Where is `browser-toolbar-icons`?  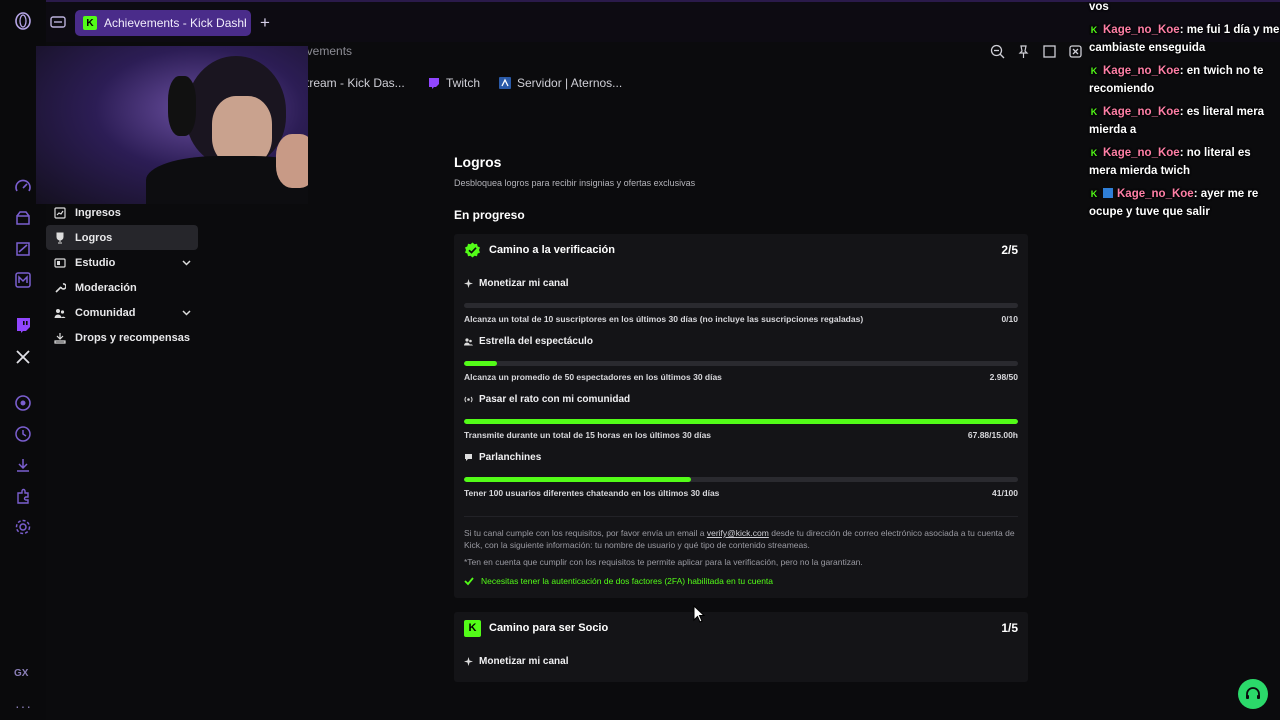
browser-toolbar-icons is located at coordinates (1036, 51).